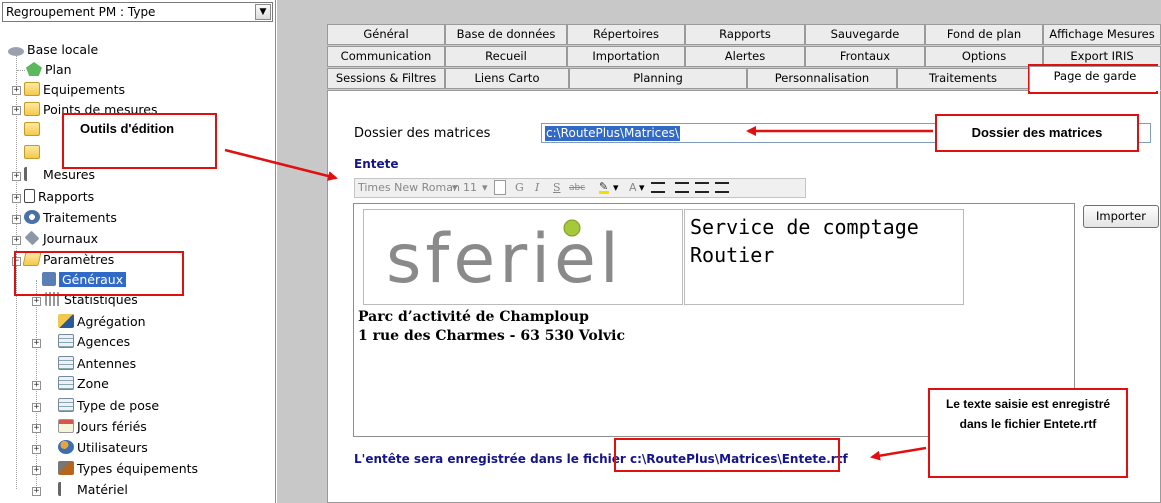  I want to click on arrow-to-file-path, so click(898, 453).